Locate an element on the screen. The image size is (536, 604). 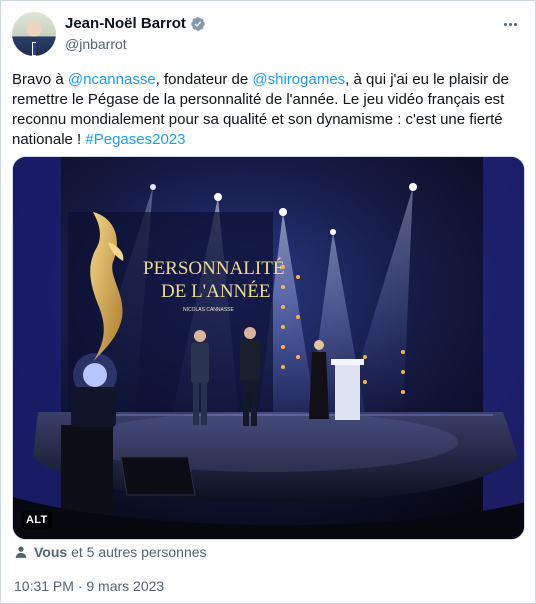
stage-title-line2: DE L'ANNÉE is located at coordinates (215, 291).